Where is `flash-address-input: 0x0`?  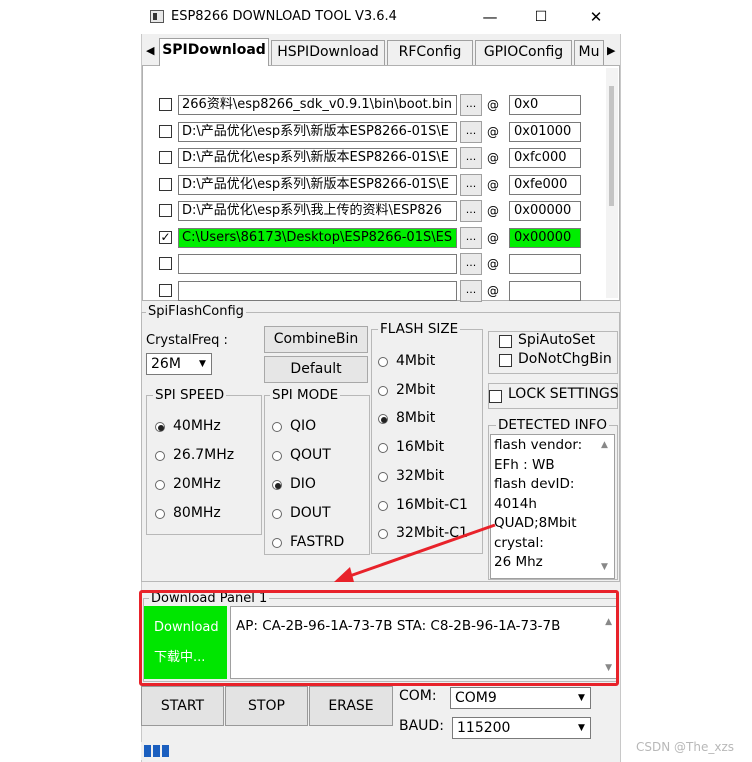
flash-address-input: 0x0 is located at coordinates (545, 105).